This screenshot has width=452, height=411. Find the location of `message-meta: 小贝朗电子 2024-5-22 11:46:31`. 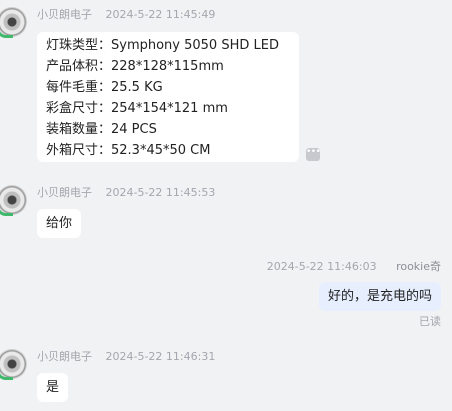

message-meta: 小贝朗电子 2024-5-22 11:46:31 is located at coordinates (126, 356).